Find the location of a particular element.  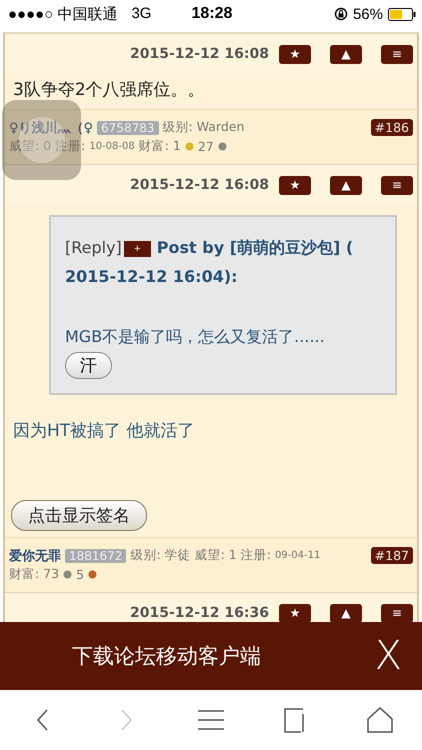

user-stat: 财富: 1 is located at coordinates (159, 146).